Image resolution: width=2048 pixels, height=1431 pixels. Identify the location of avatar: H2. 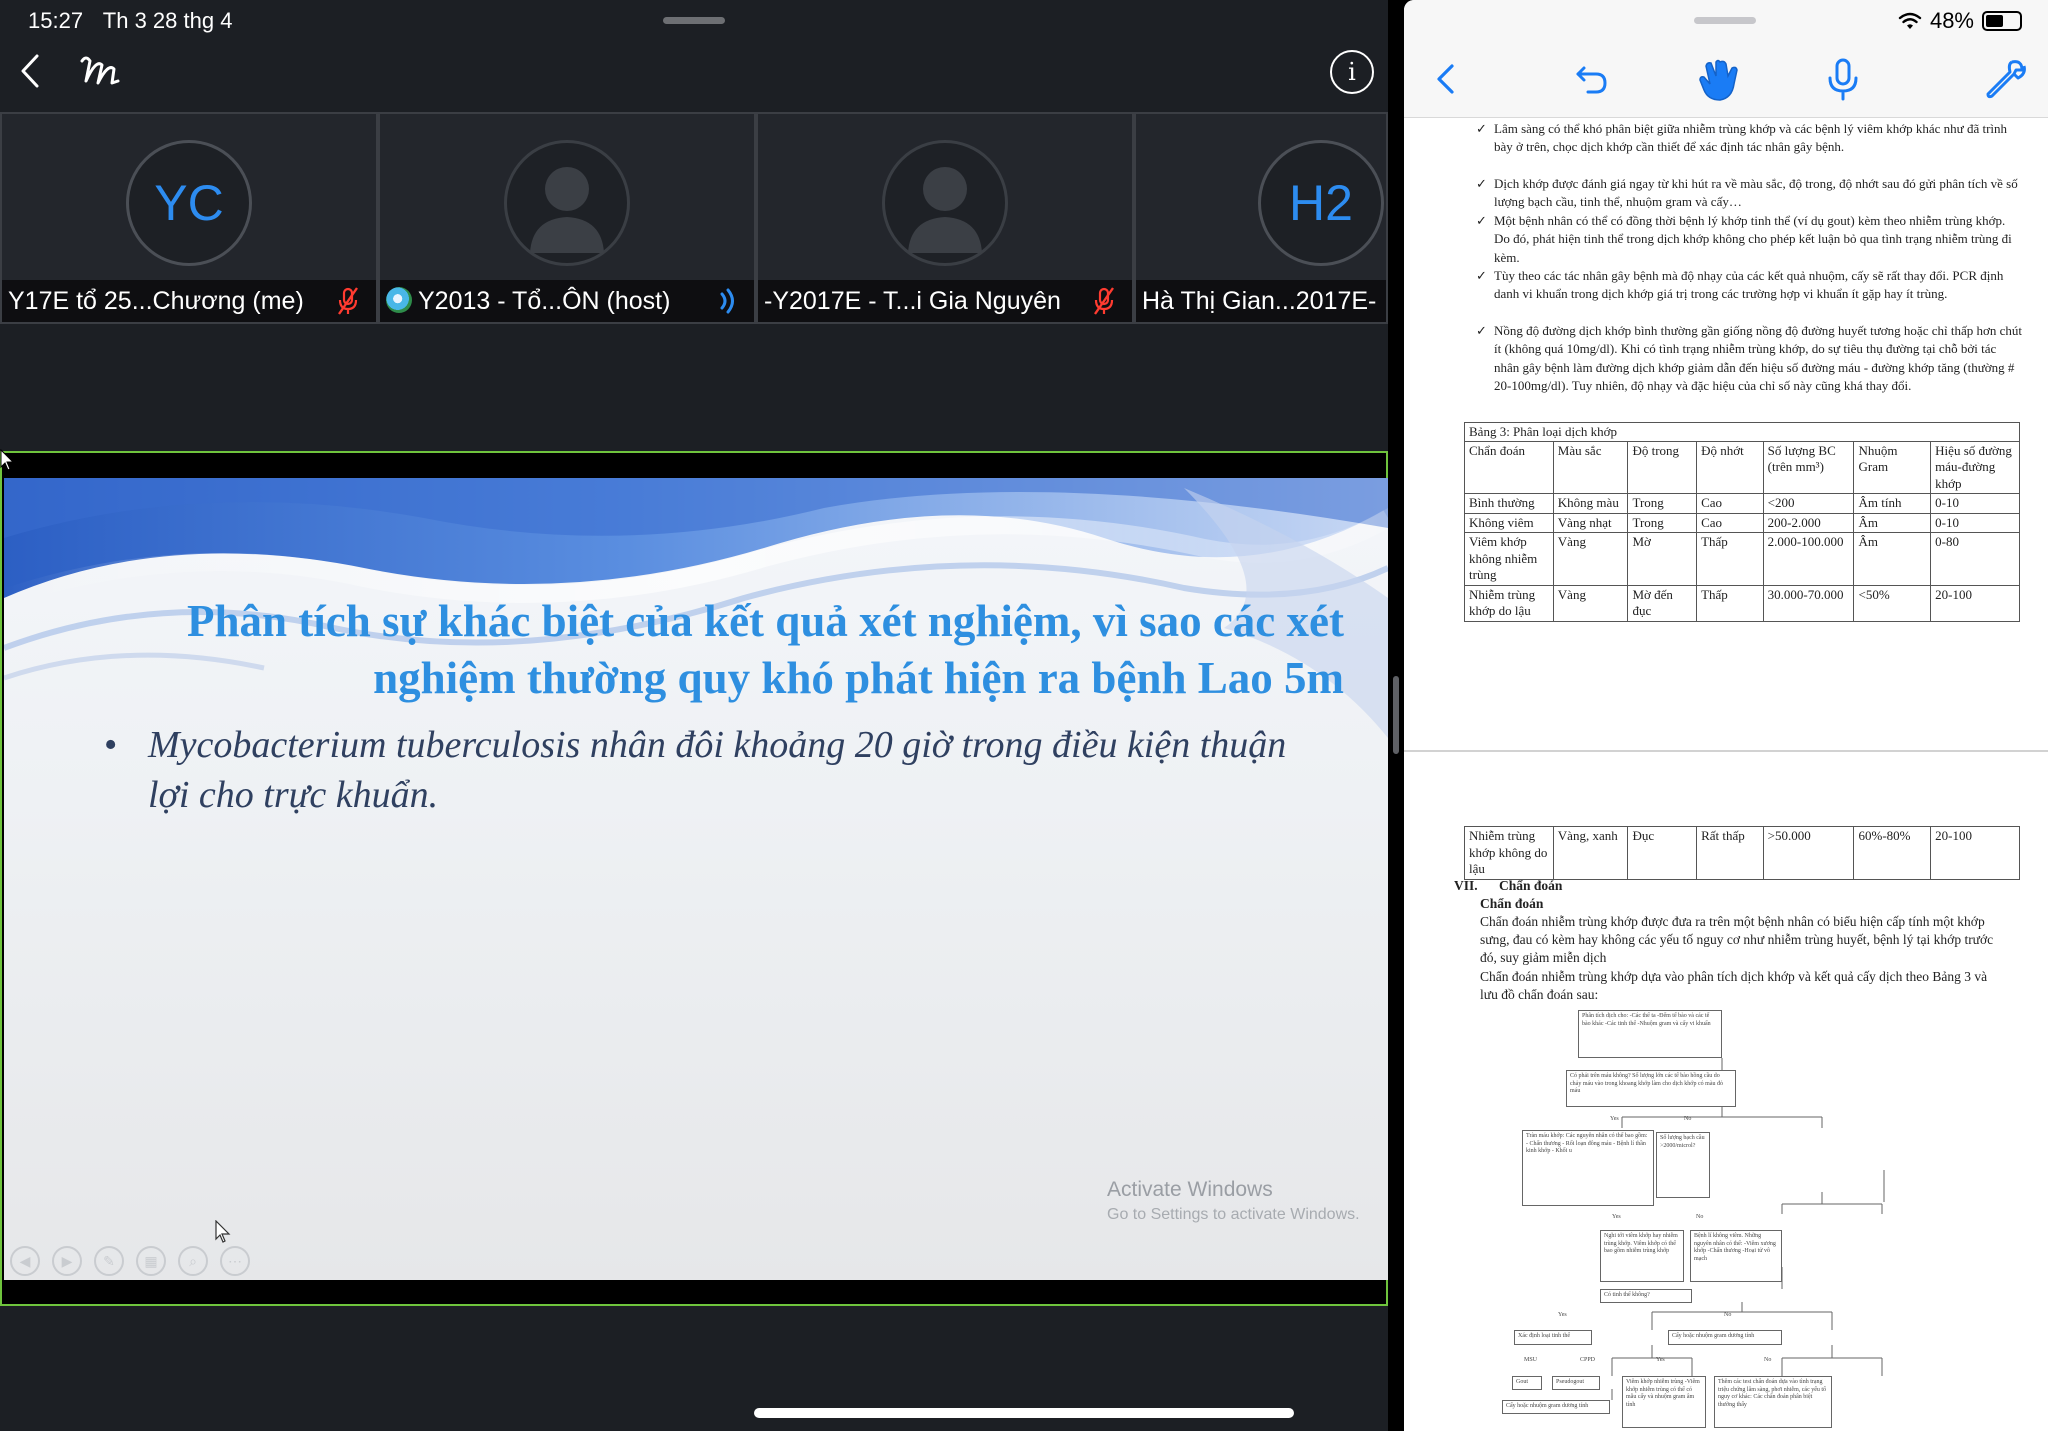
(1321, 203).